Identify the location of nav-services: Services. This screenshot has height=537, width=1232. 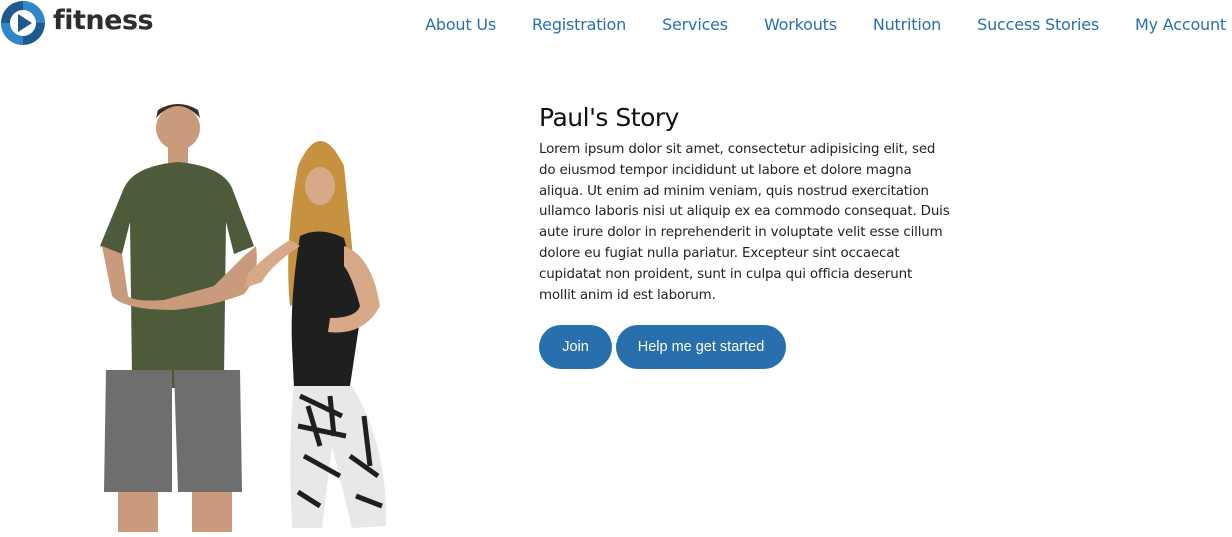
(695, 24).